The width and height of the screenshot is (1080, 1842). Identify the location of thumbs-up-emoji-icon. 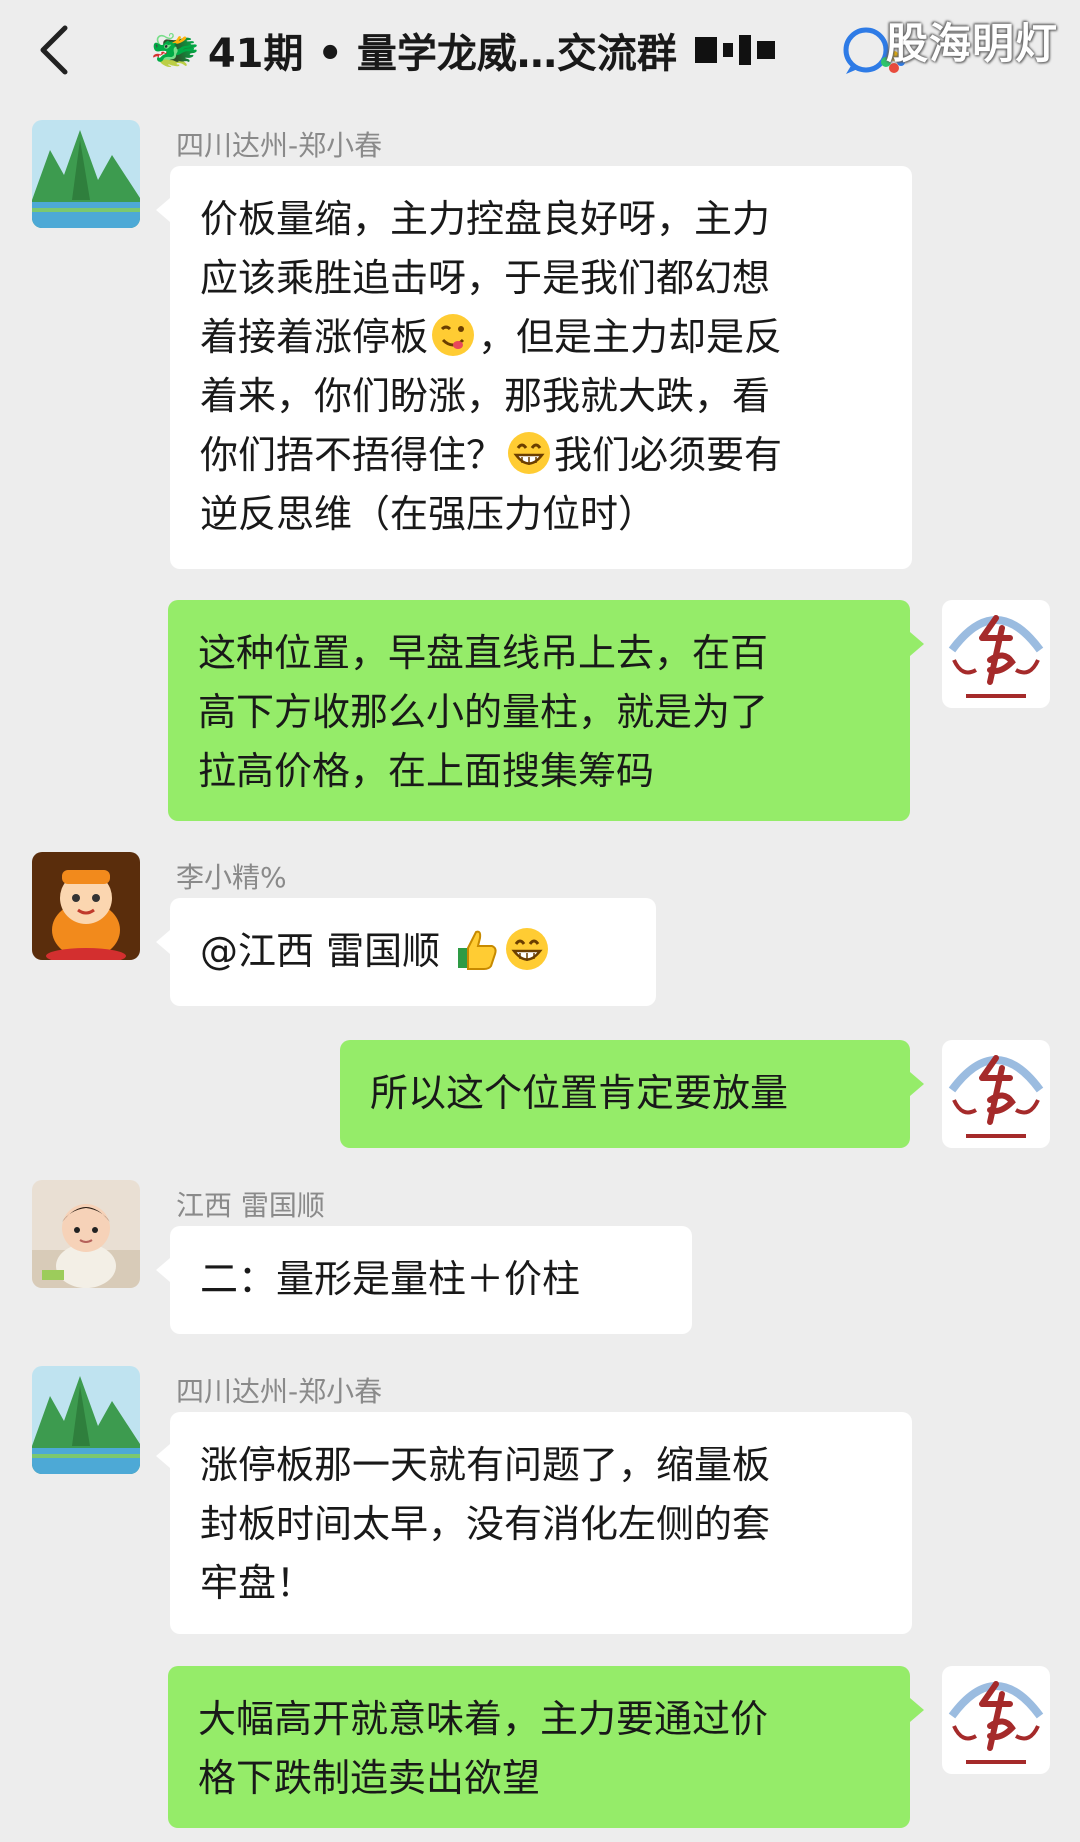
(477, 950).